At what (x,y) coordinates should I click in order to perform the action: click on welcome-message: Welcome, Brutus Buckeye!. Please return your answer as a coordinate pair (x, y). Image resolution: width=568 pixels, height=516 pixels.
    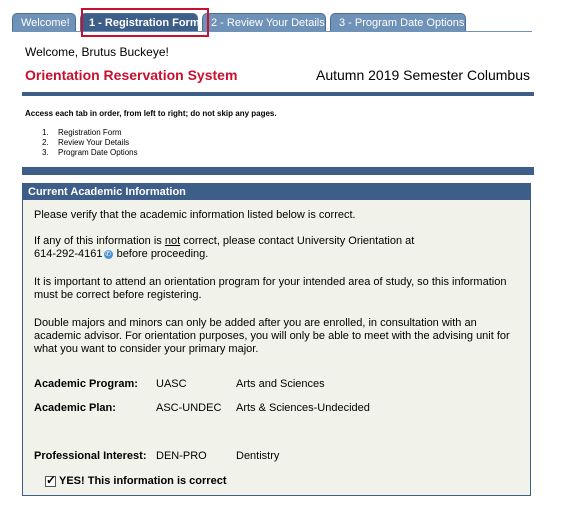
    Looking at the image, I should click on (97, 52).